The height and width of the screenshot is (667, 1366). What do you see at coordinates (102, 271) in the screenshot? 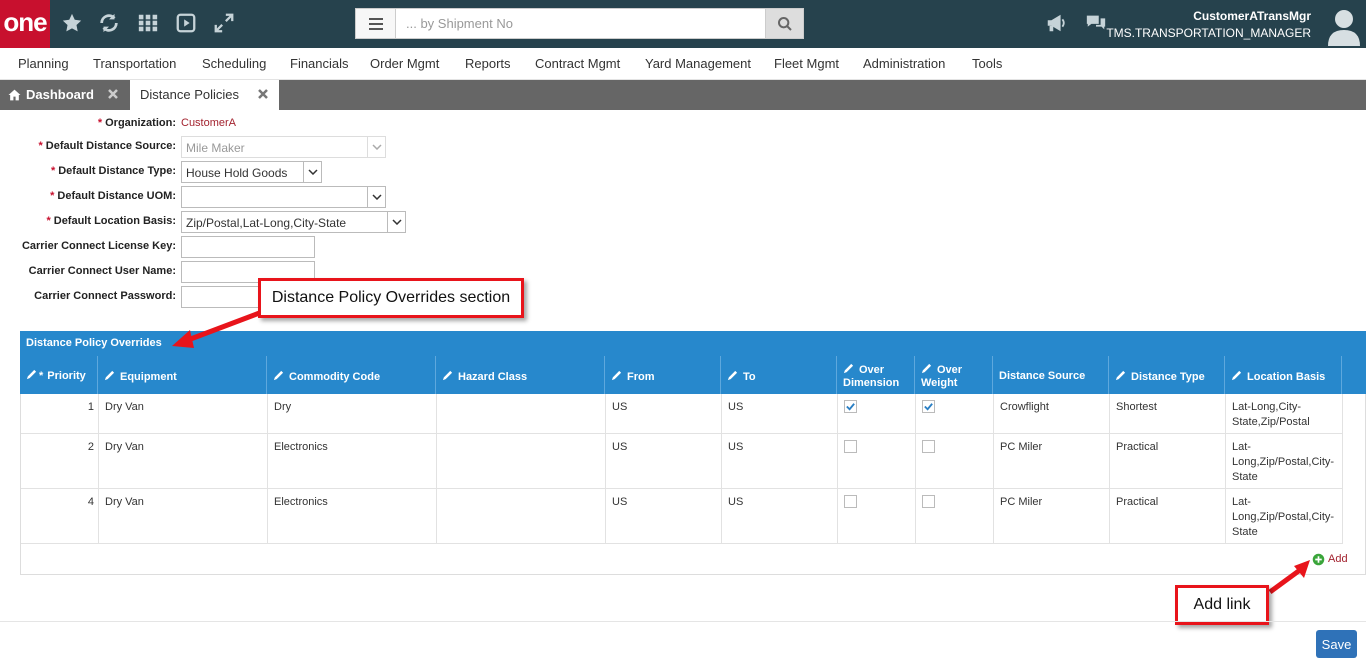
I see `carrier-user-name-label: Carrier Connect User Name:` at bounding box center [102, 271].